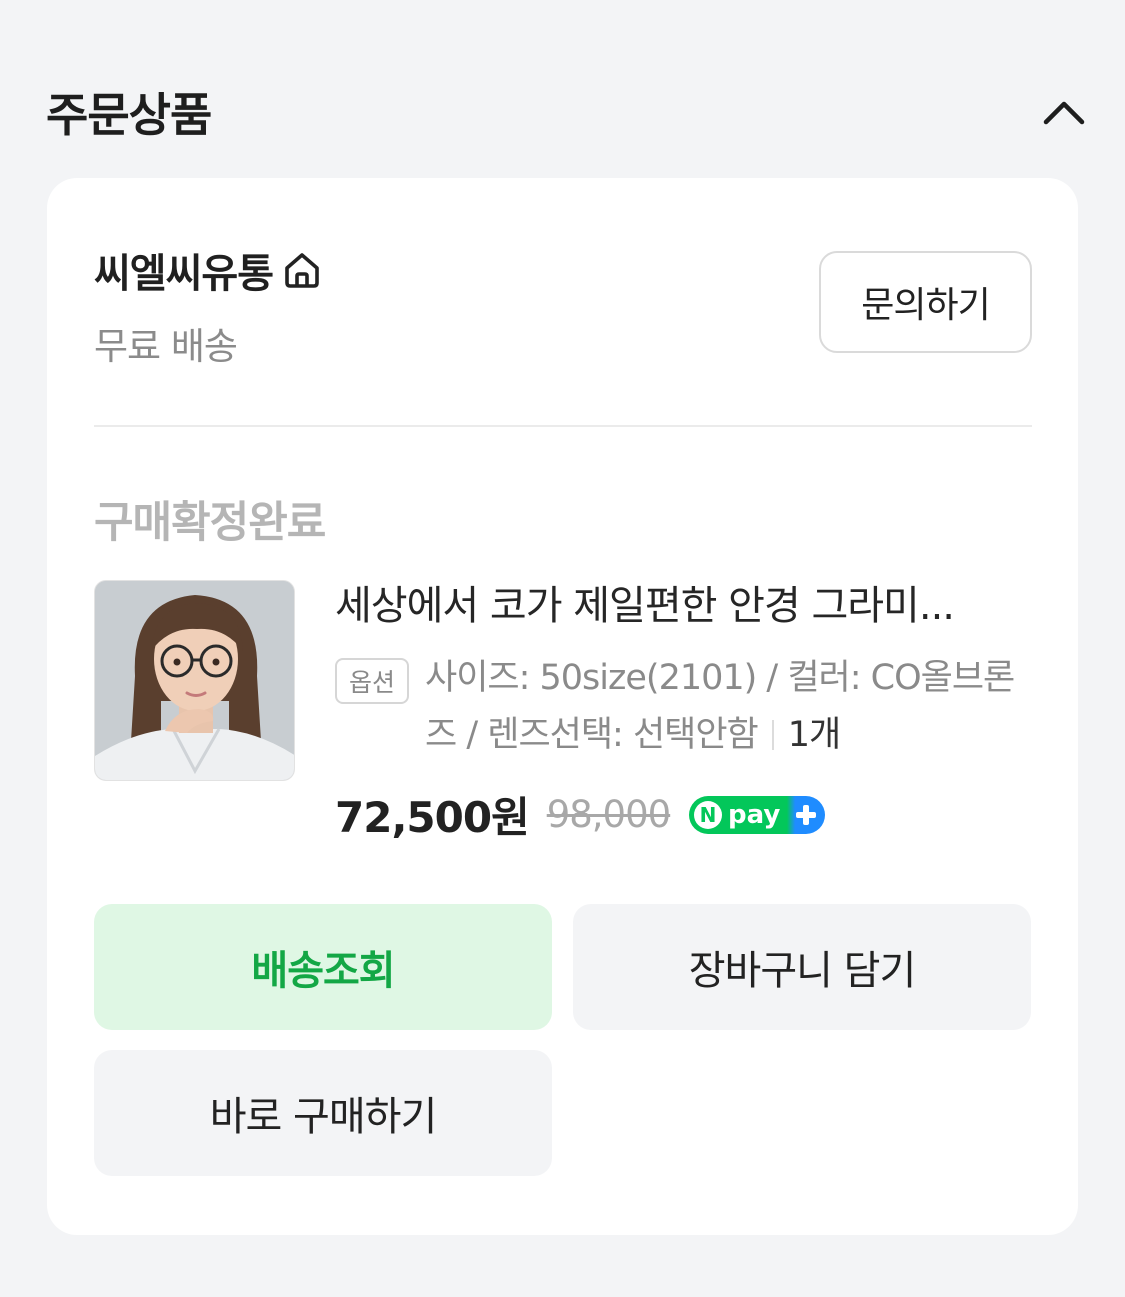 The image size is (1125, 1297). What do you see at coordinates (708, 815) in the screenshot?
I see `svg-text: N` at bounding box center [708, 815].